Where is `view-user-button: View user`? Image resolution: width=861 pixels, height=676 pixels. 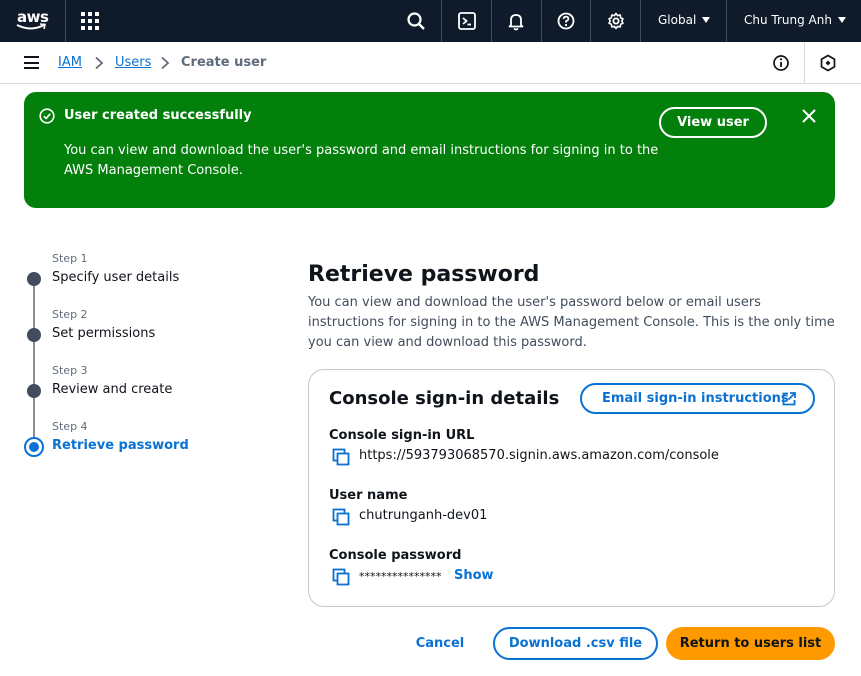 view-user-button: View user is located at coordinates (713, 122).